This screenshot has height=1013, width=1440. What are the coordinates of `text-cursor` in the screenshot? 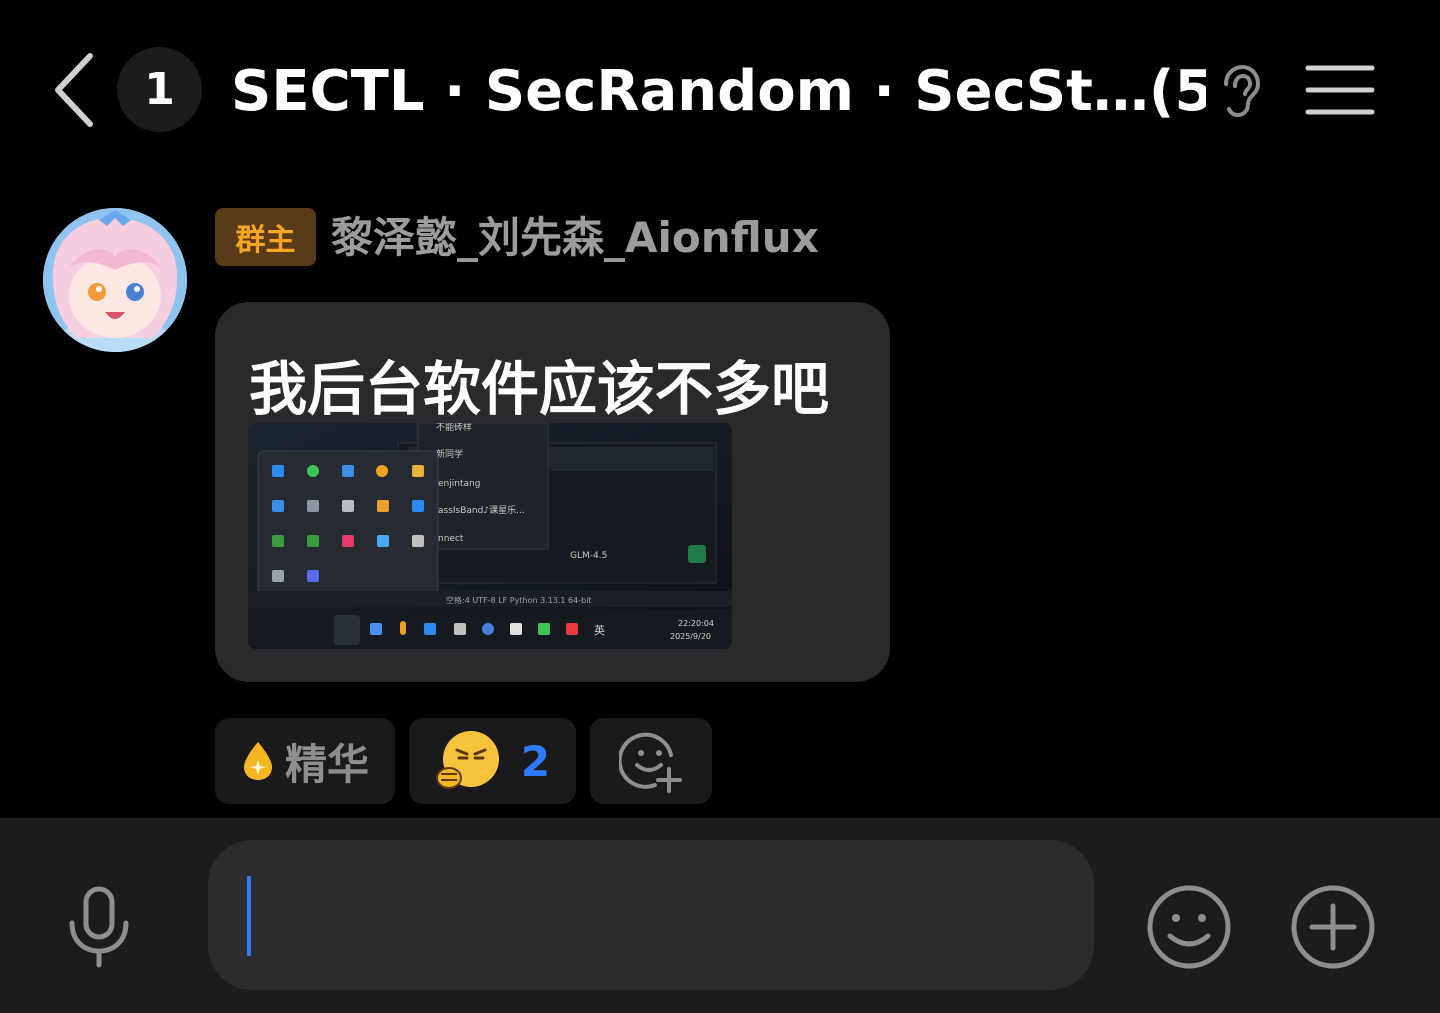 It's located at (249, 916).